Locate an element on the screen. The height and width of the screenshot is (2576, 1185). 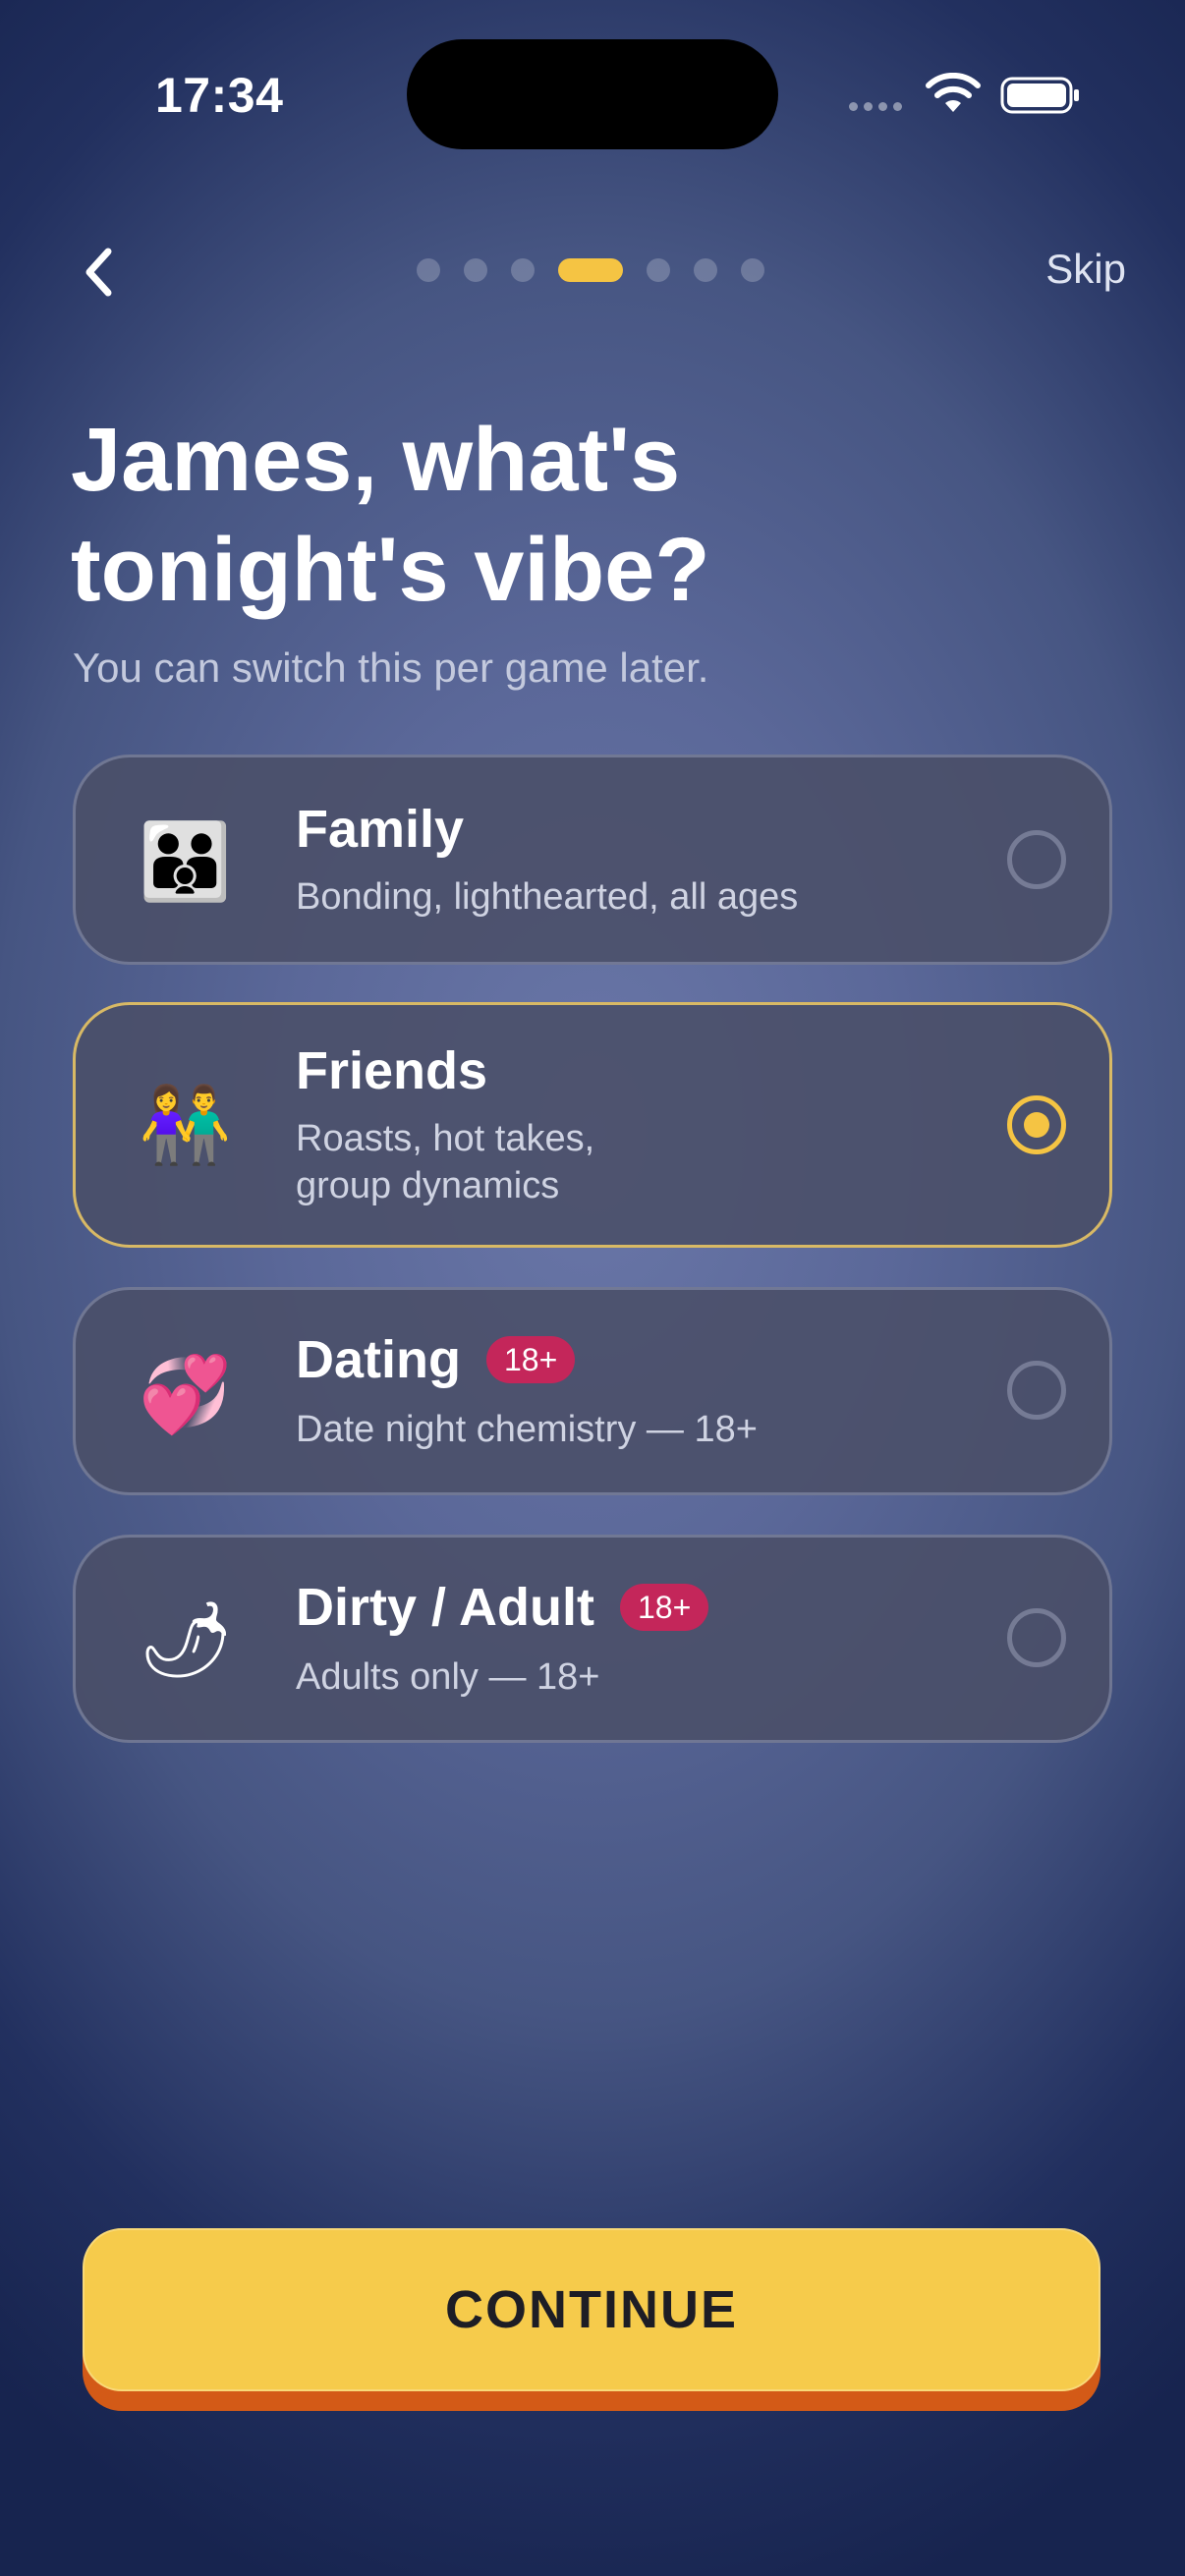
option-name: Family is located at coordinates (381, 829).